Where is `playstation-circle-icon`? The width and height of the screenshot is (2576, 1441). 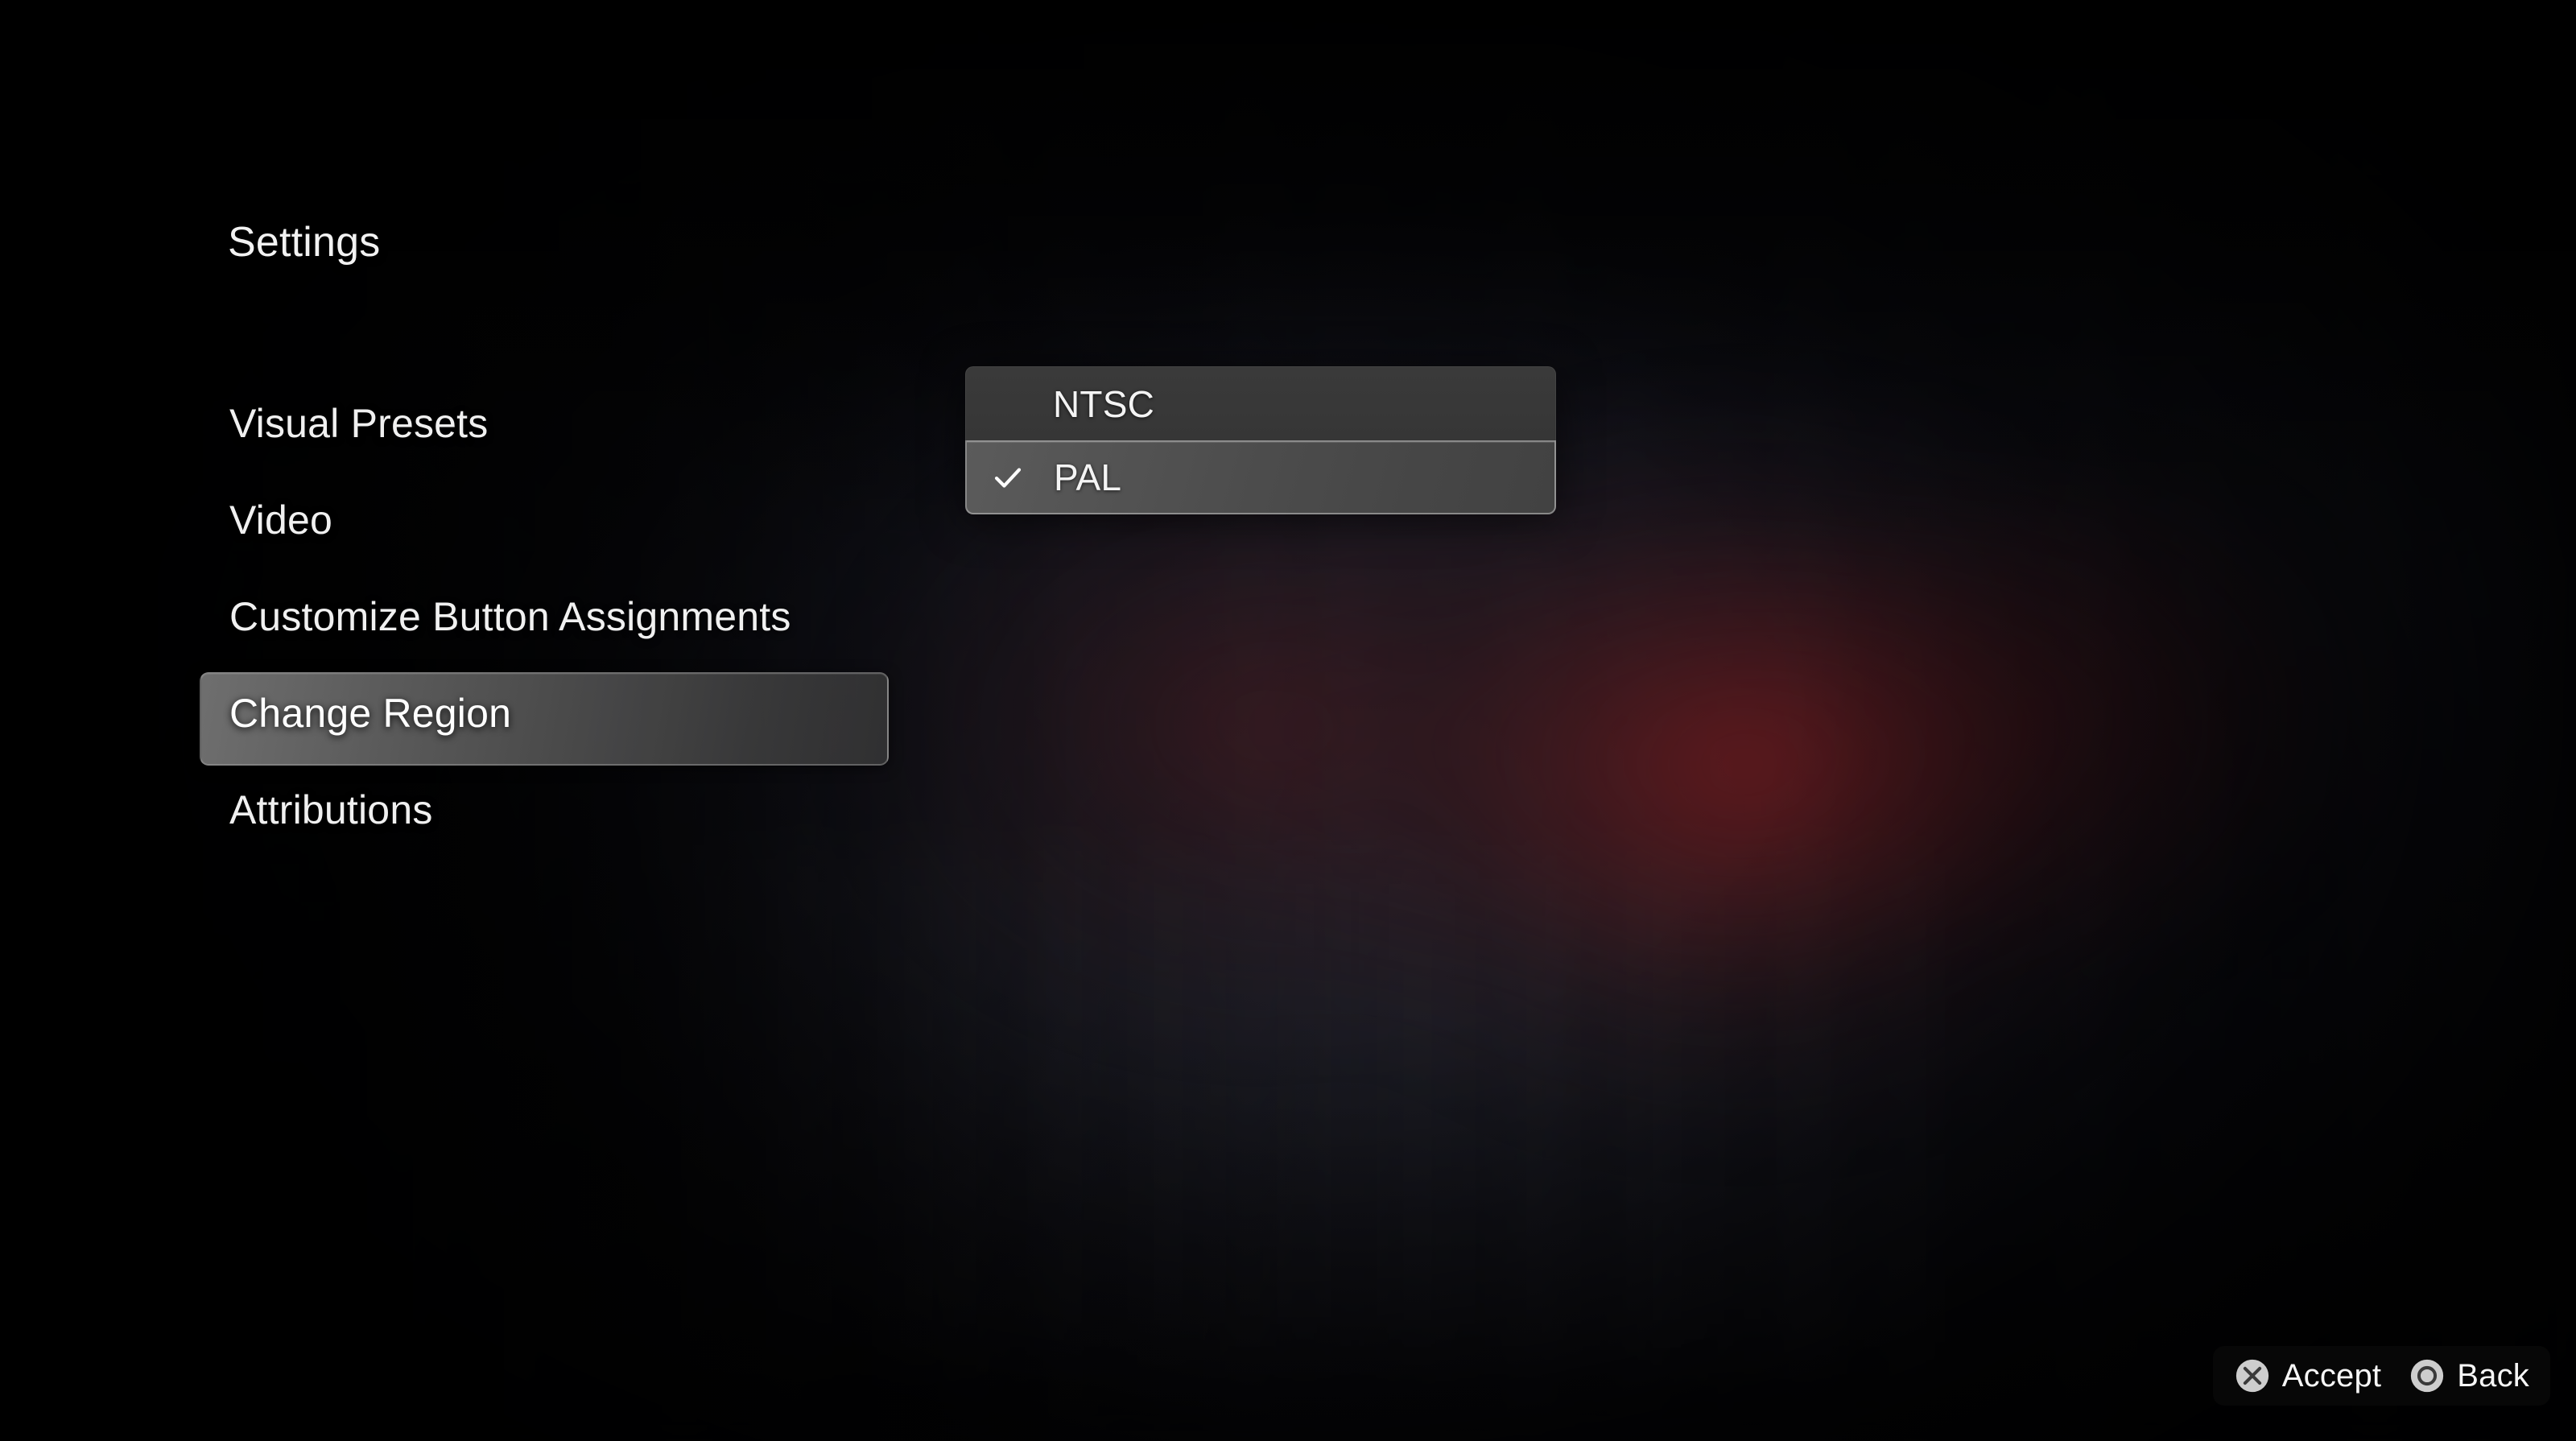
playstation-circle-icon is located at coordinates (2427, 1376).